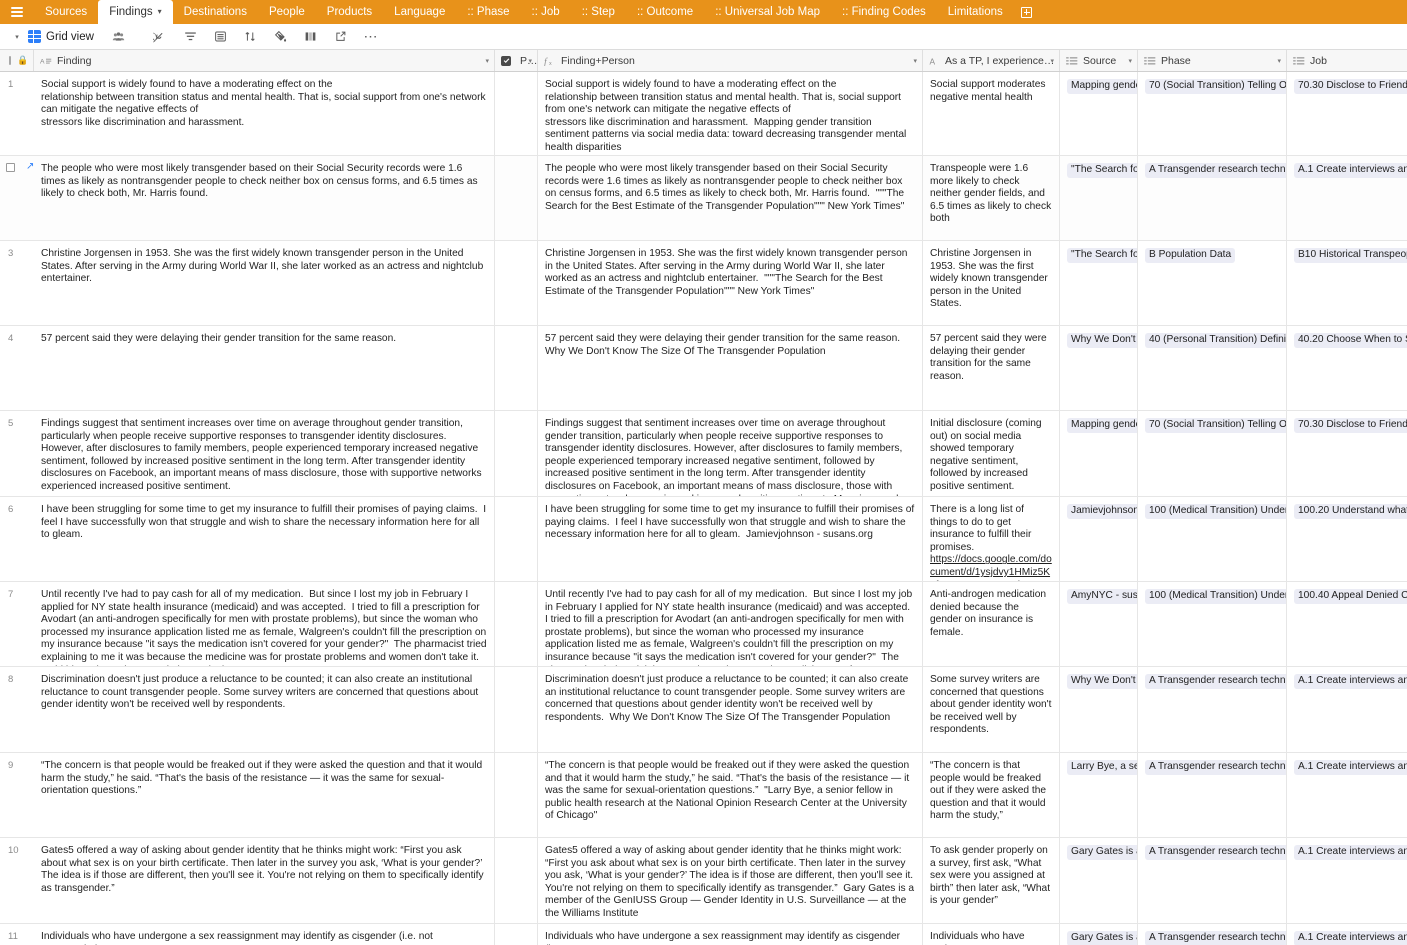 This screenshot has height=945, width=1407. Describe the element at coordinates (1350, 511) in the screenshot. I see `linked-record-chip: 100.20 Understand what my Insurance C` at that location.